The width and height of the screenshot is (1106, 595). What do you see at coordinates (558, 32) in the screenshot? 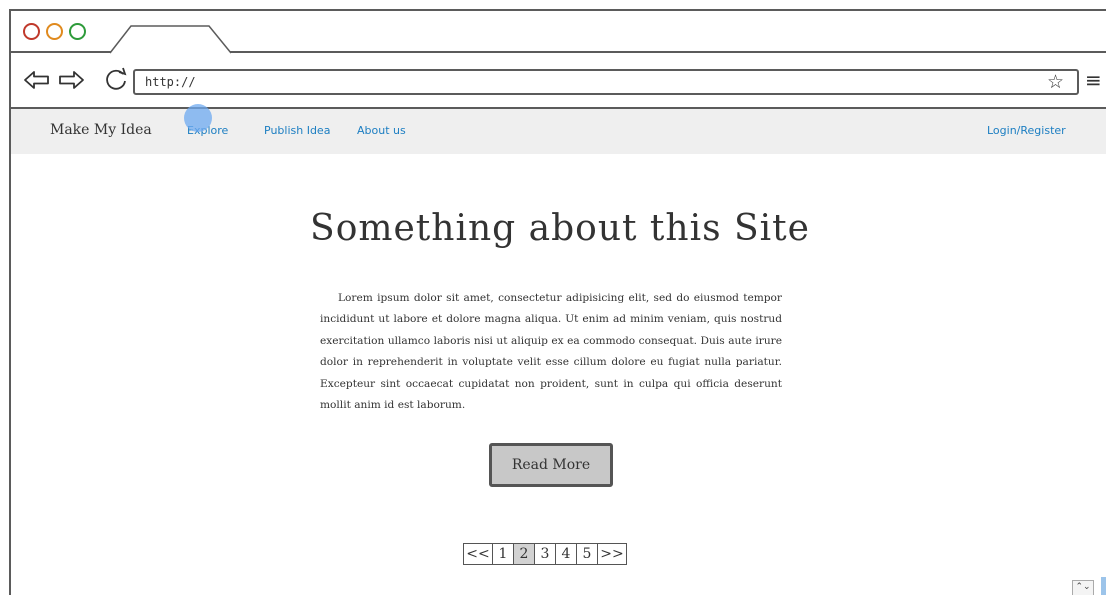
I see `title-bar` at bounding box center [558, 32].